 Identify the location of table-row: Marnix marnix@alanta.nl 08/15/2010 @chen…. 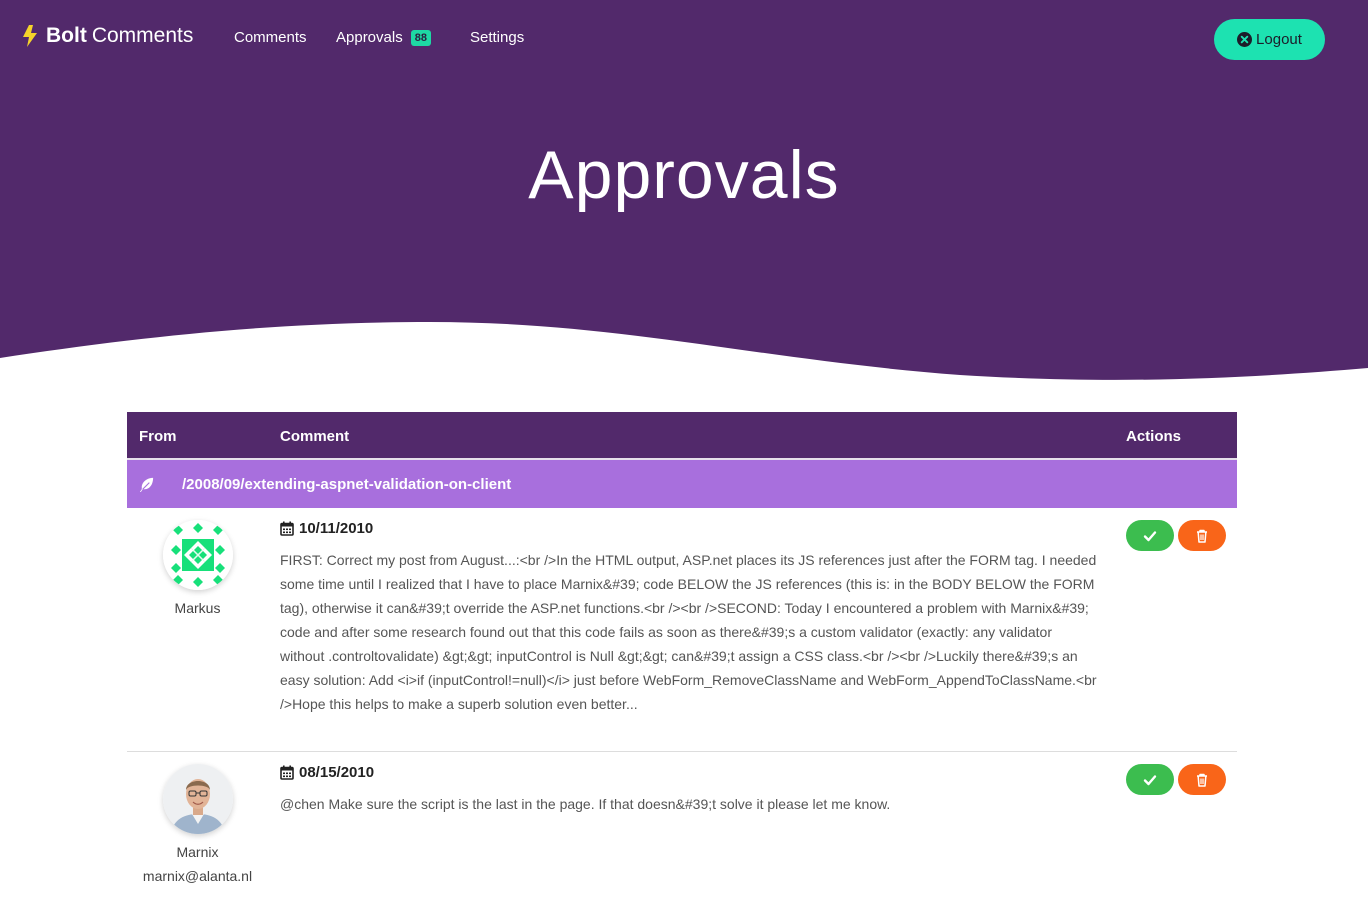
(682, 826).